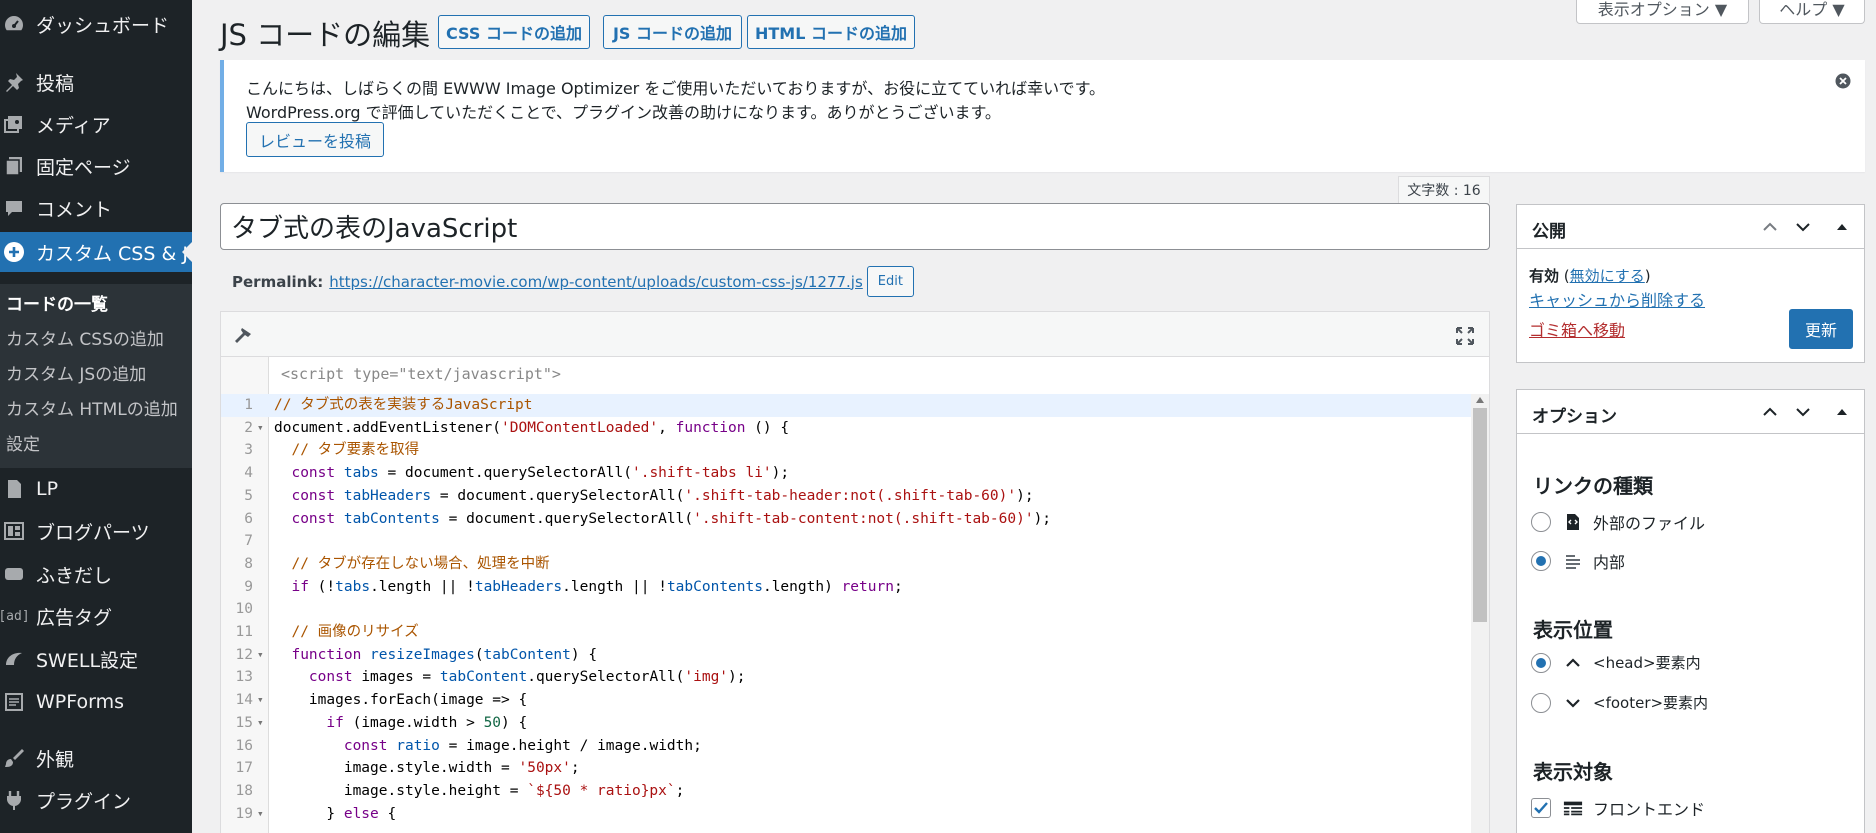 This screenshot has width=1876, height=833. What do you see at coordinates (1843, 81) in the screenshot?
I see `dismiss-notice-icon` at bounding box center [1843, 81].